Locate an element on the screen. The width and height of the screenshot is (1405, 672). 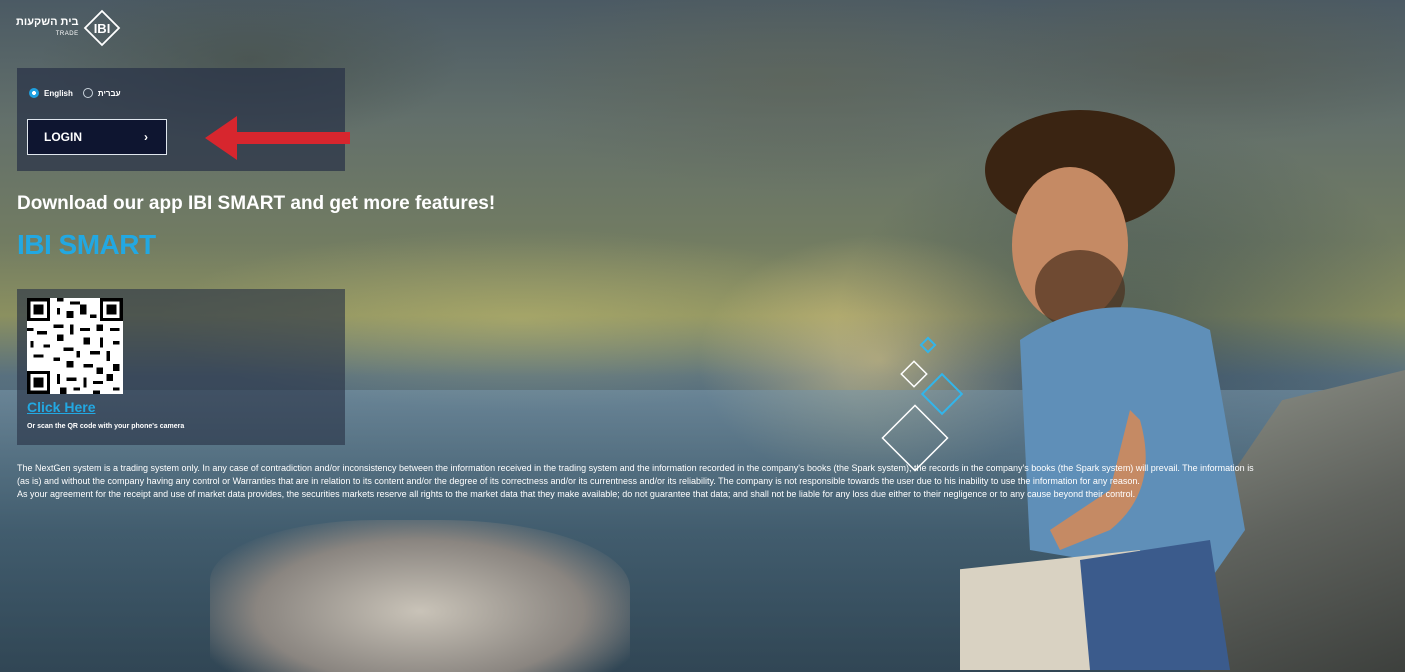
background-backpack is located at coordinates (420, 596).